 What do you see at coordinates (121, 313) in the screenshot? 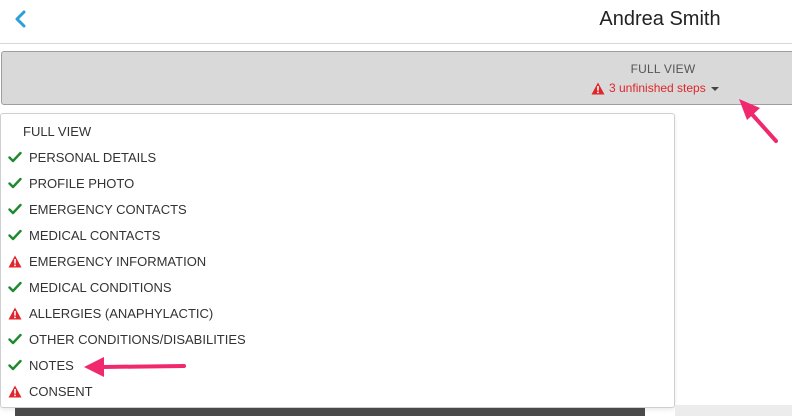
I see `menu-item-label: ALLERGIES (ANAPHYLACTIC)` at bounding box center [121, 313].